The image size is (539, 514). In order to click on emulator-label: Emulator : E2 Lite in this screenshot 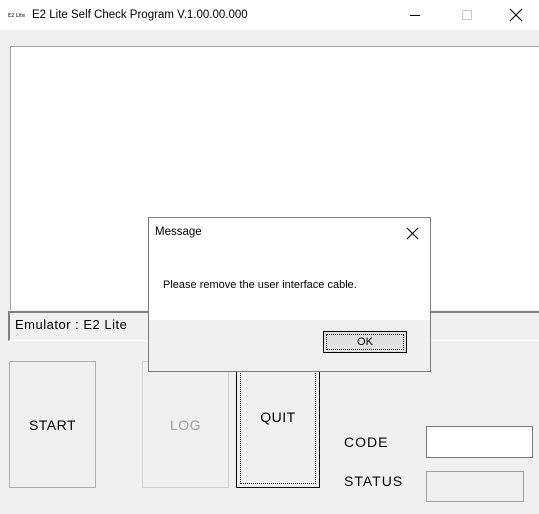, I will do `click(71, 324)`.